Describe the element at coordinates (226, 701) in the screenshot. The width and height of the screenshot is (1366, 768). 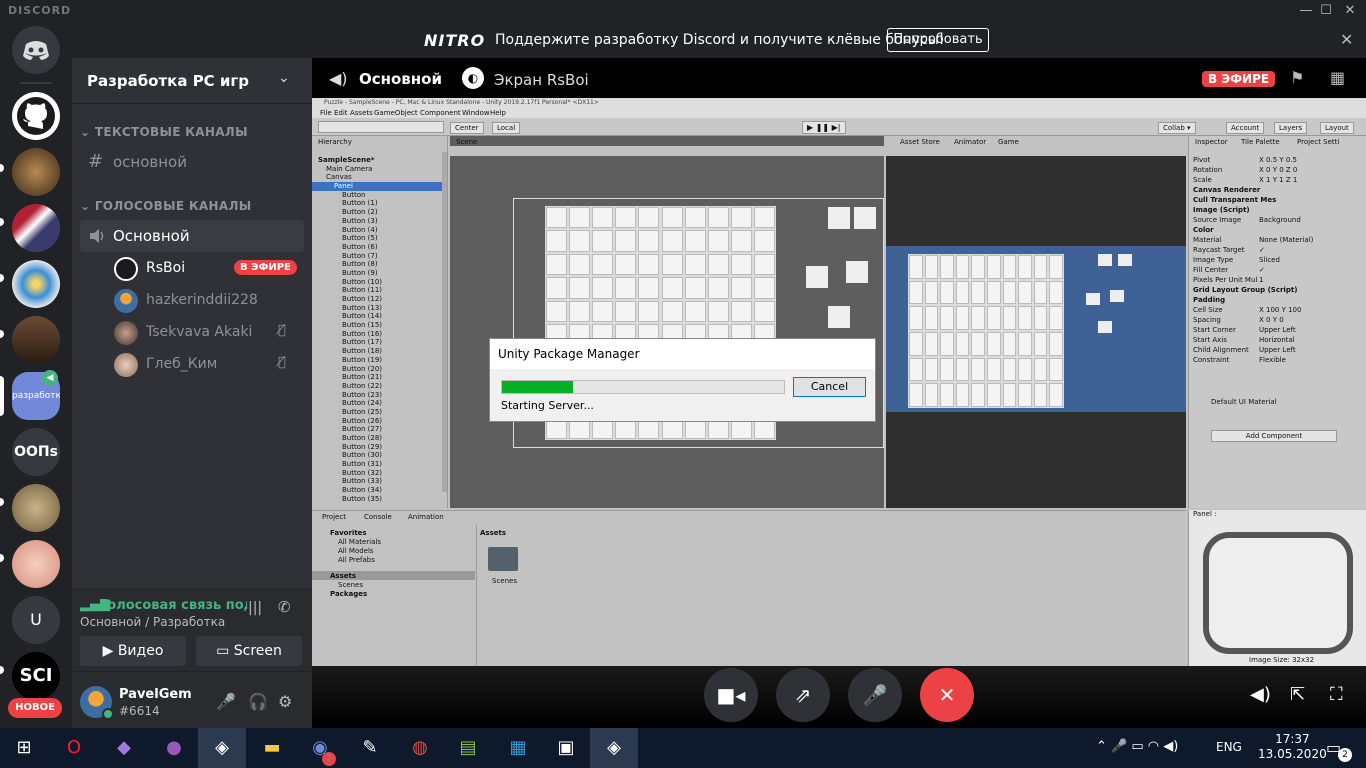
I see `microphone-icon: 🎤` at that location.